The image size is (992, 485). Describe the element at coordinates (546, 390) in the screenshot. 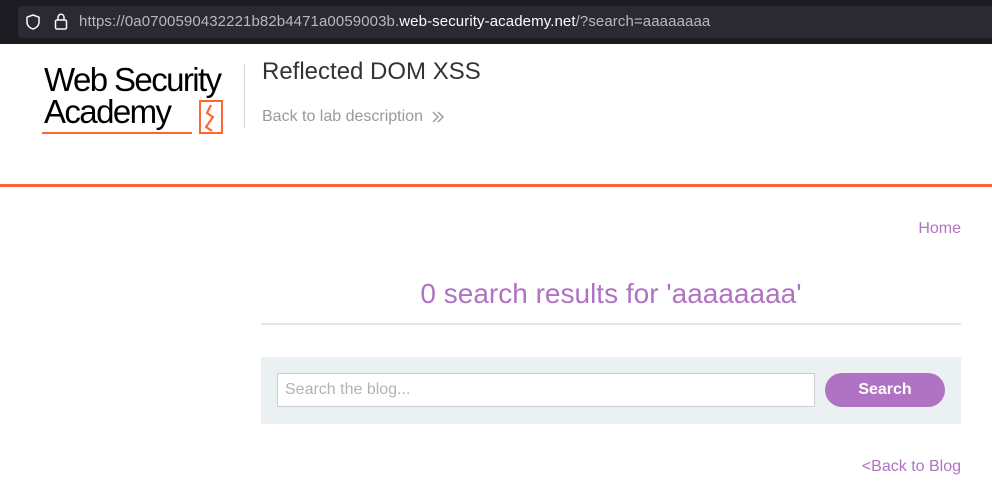

I see `search-input` at that location.